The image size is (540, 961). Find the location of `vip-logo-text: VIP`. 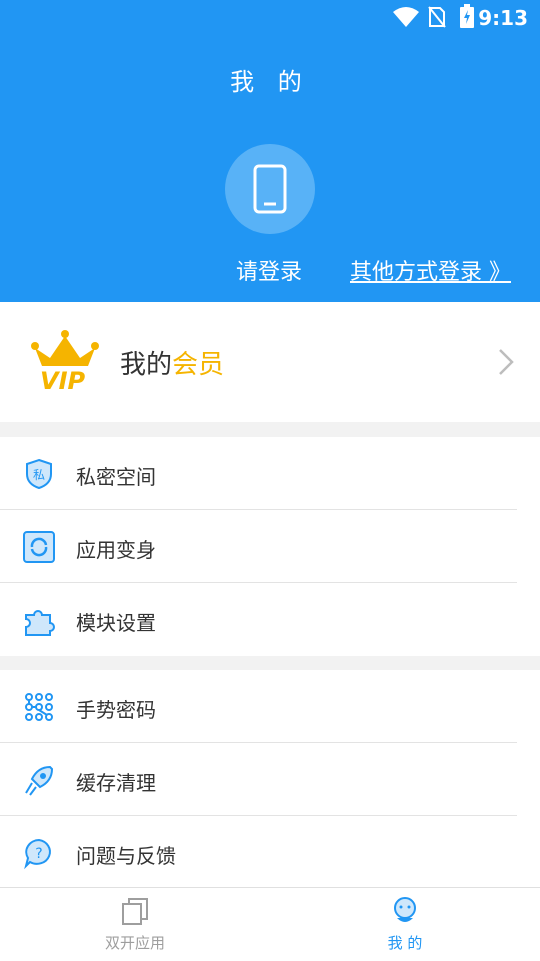

vip-logo-text: VIP is located at coordinates (63, 379).